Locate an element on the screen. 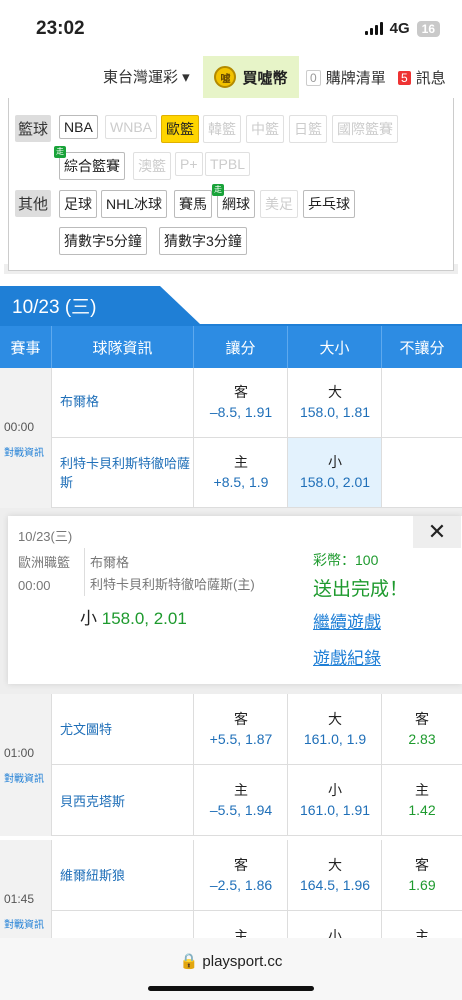 The image size is (462, 1000). away-team: 維爾紐斯狼 is located at coordinates (93, 875).